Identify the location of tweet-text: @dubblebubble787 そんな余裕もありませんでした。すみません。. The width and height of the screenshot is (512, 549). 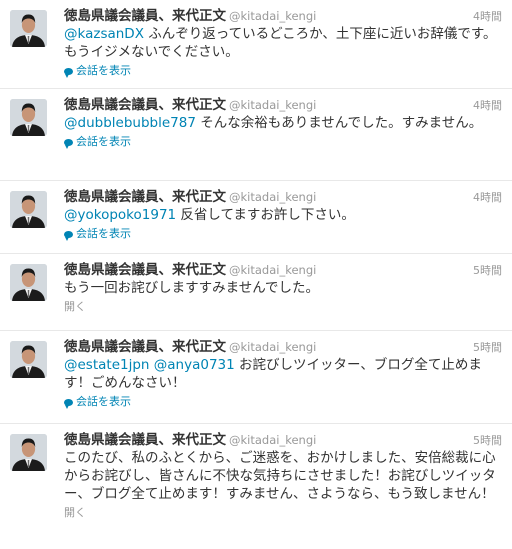
(283, 123).